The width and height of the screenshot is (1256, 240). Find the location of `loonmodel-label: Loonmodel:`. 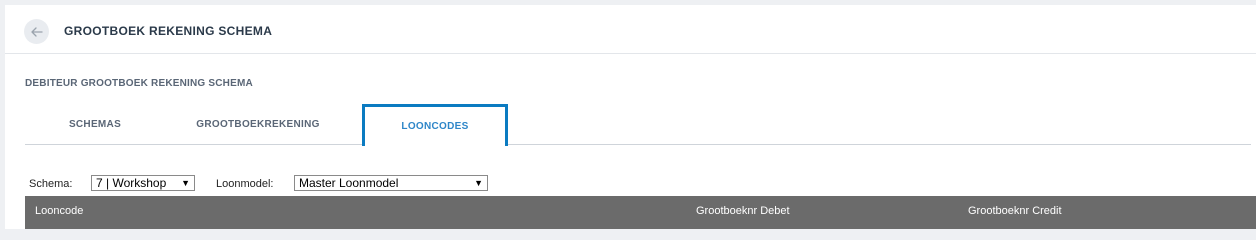

loonmodel-label: Loonmodel: is located at coordinates (245, 184).